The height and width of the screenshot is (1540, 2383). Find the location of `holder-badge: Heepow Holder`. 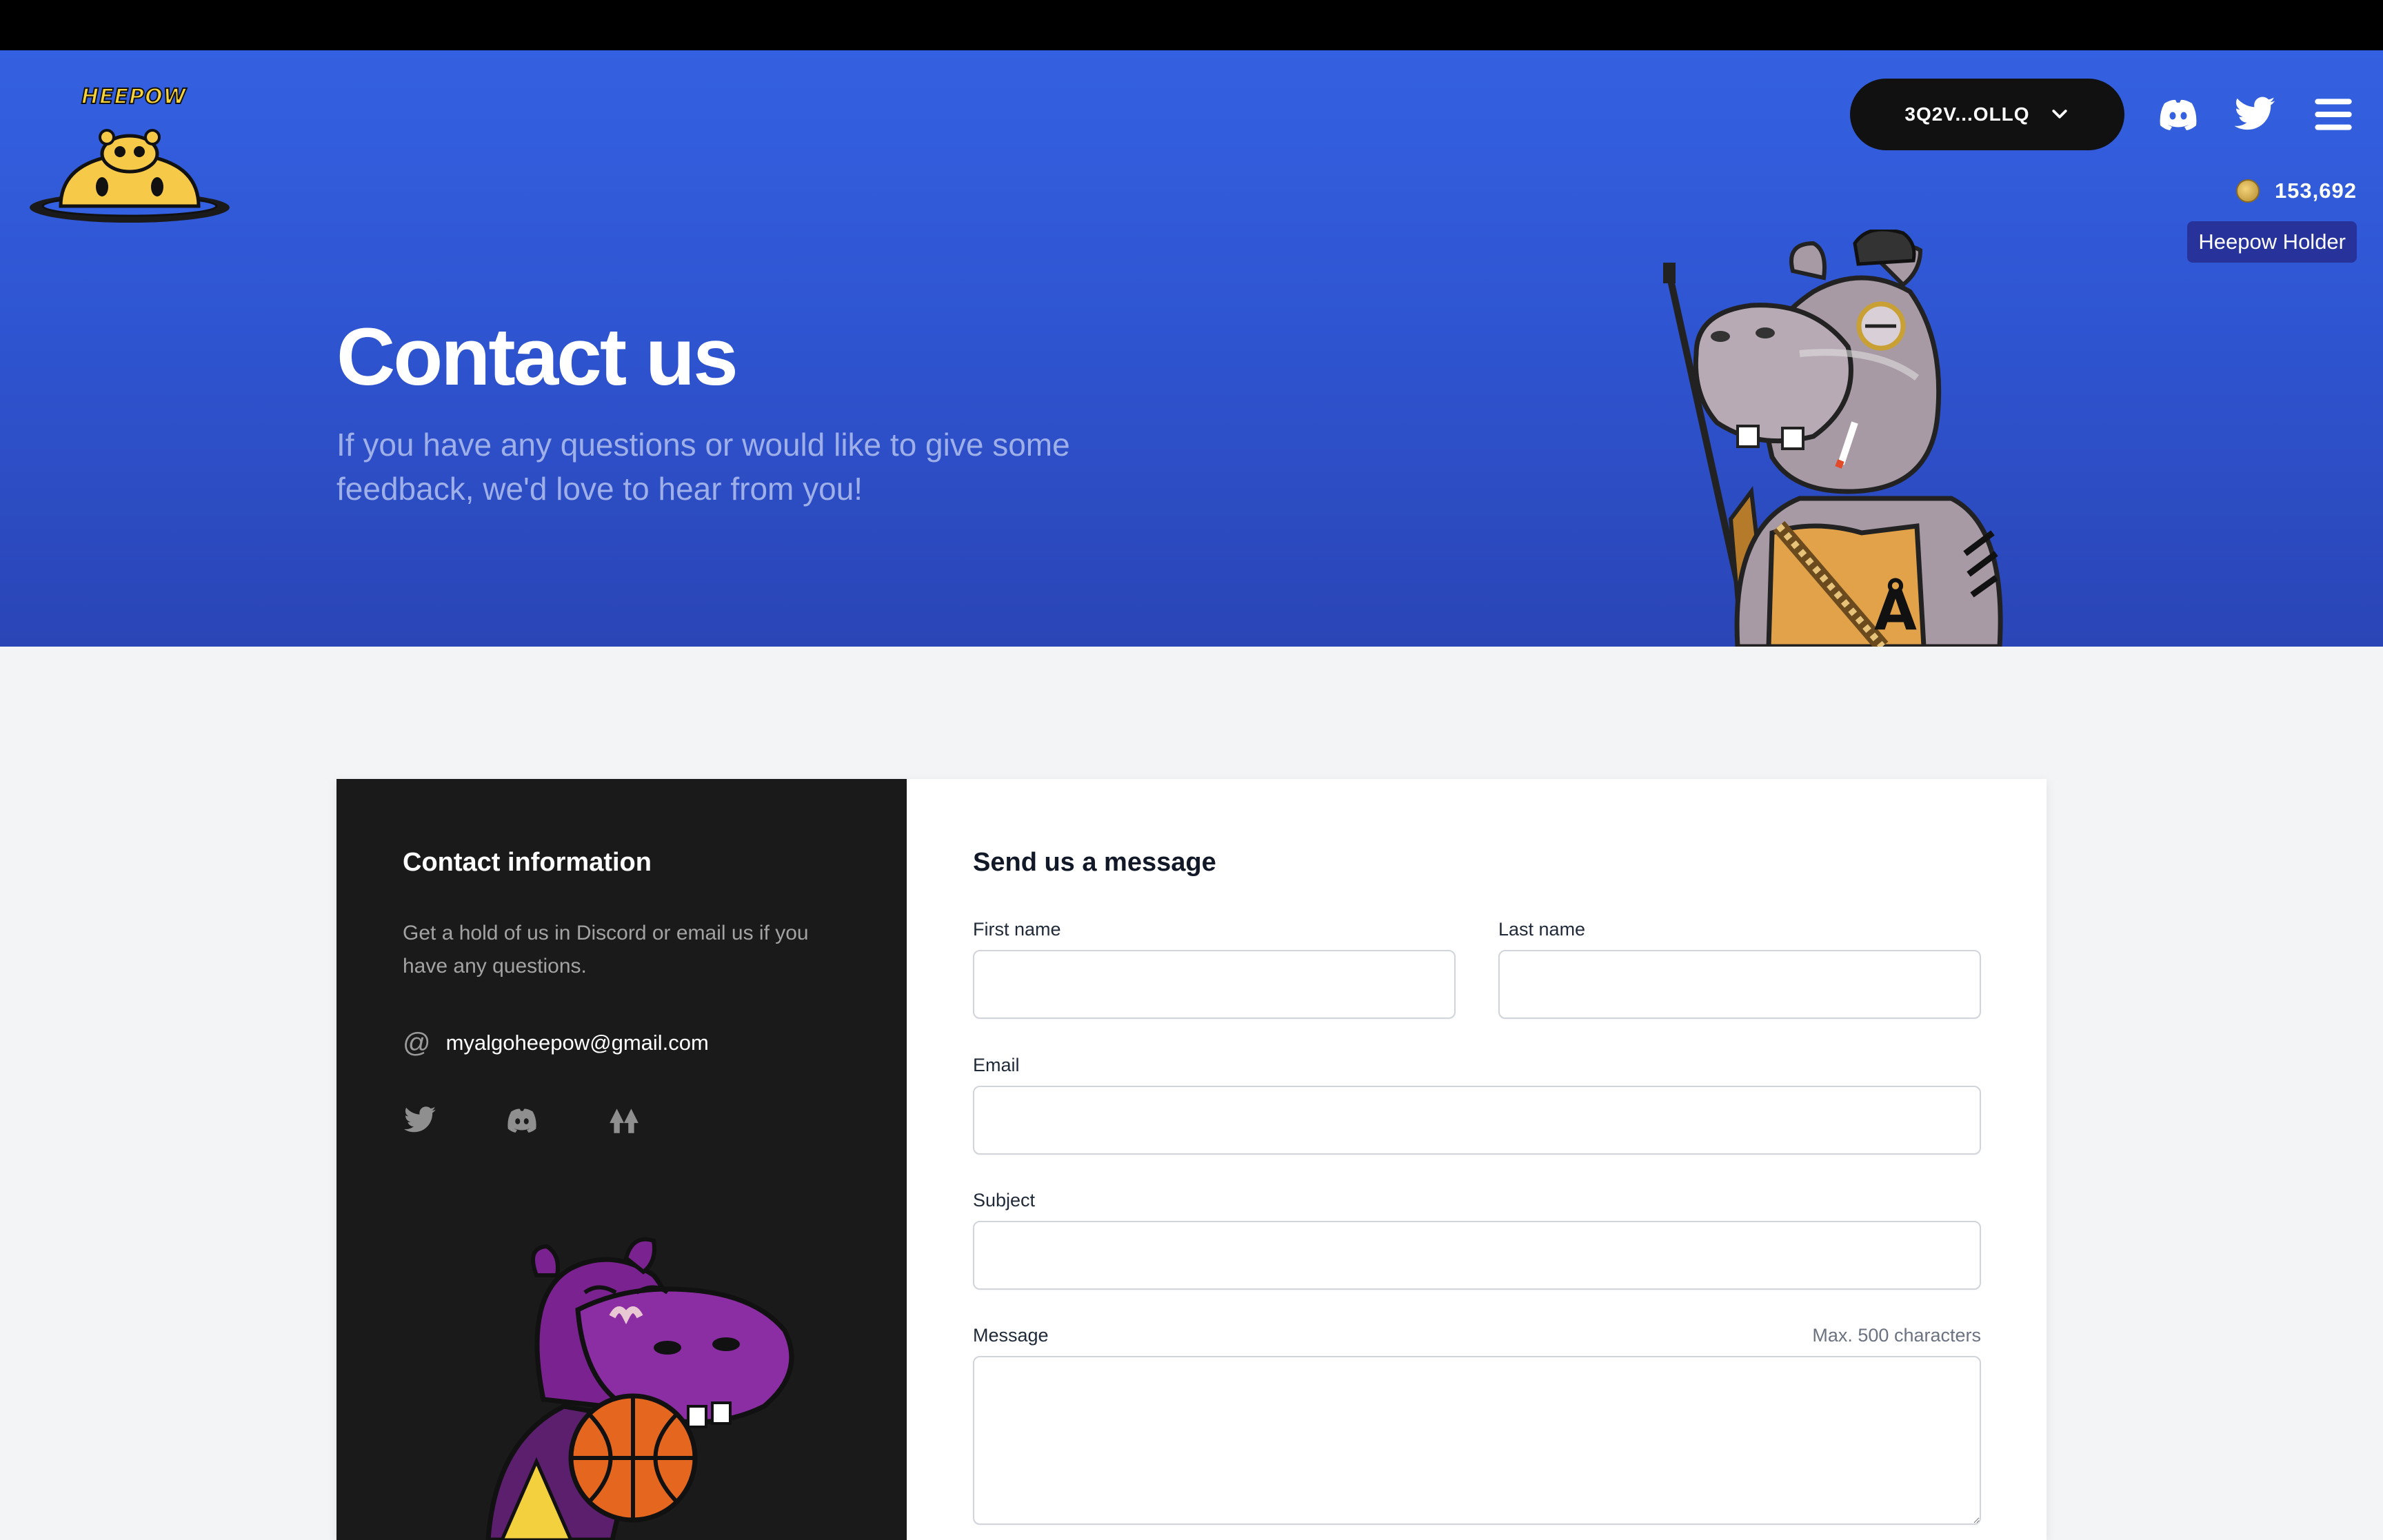

holder-badge: Heepow Holder is located at coordinates (2272, 242).